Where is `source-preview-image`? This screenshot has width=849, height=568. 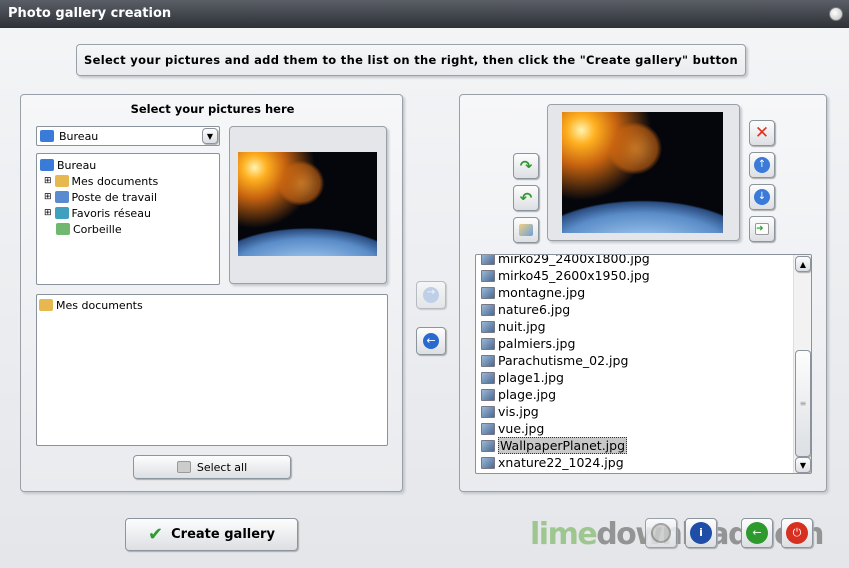 source-preview-image is located at coordinates (307, 204).